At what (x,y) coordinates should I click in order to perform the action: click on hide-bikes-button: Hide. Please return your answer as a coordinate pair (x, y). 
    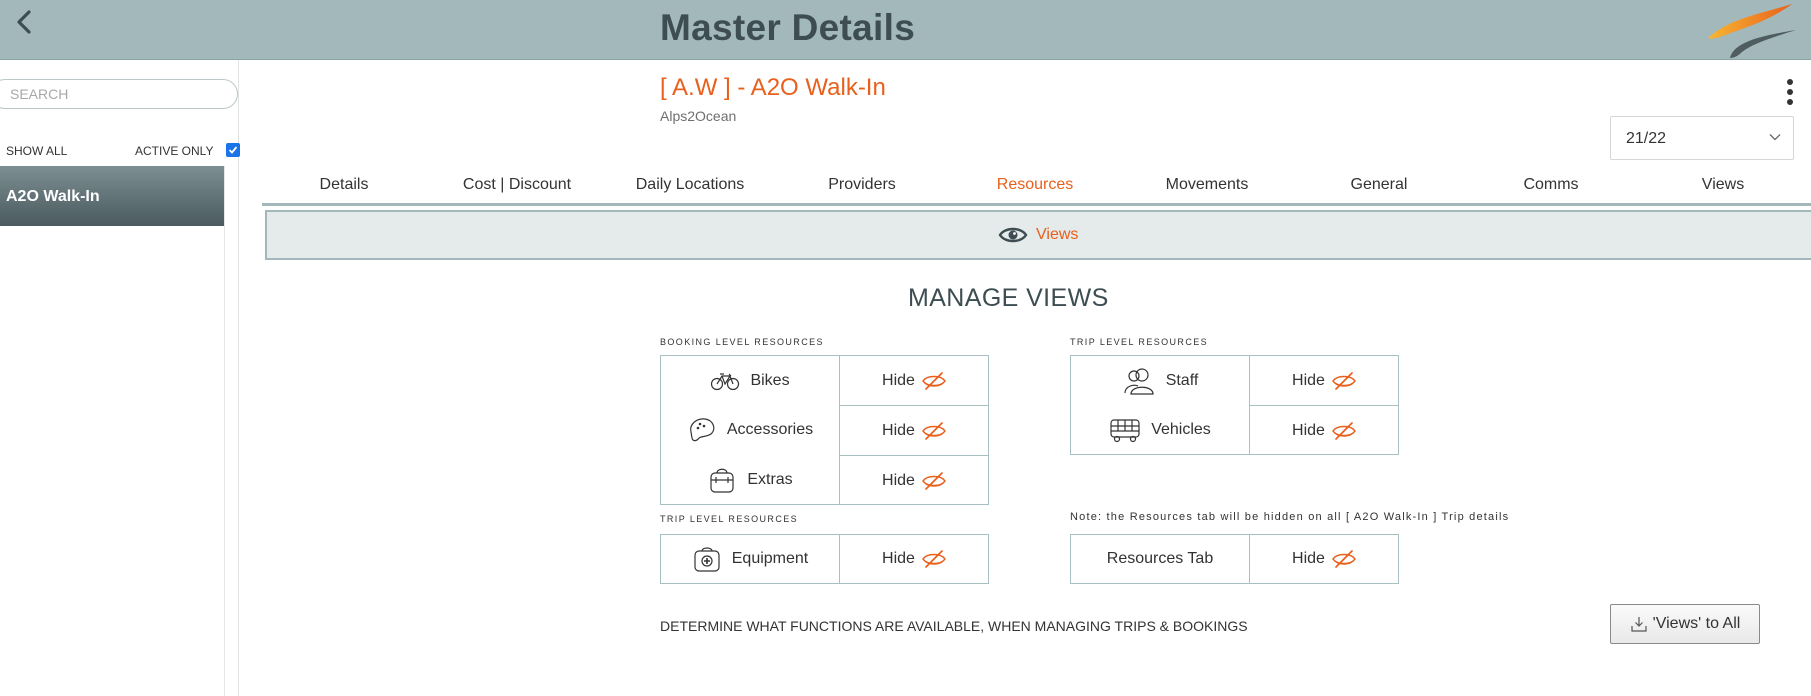
    Looking at the image, I should click on (914, 380).